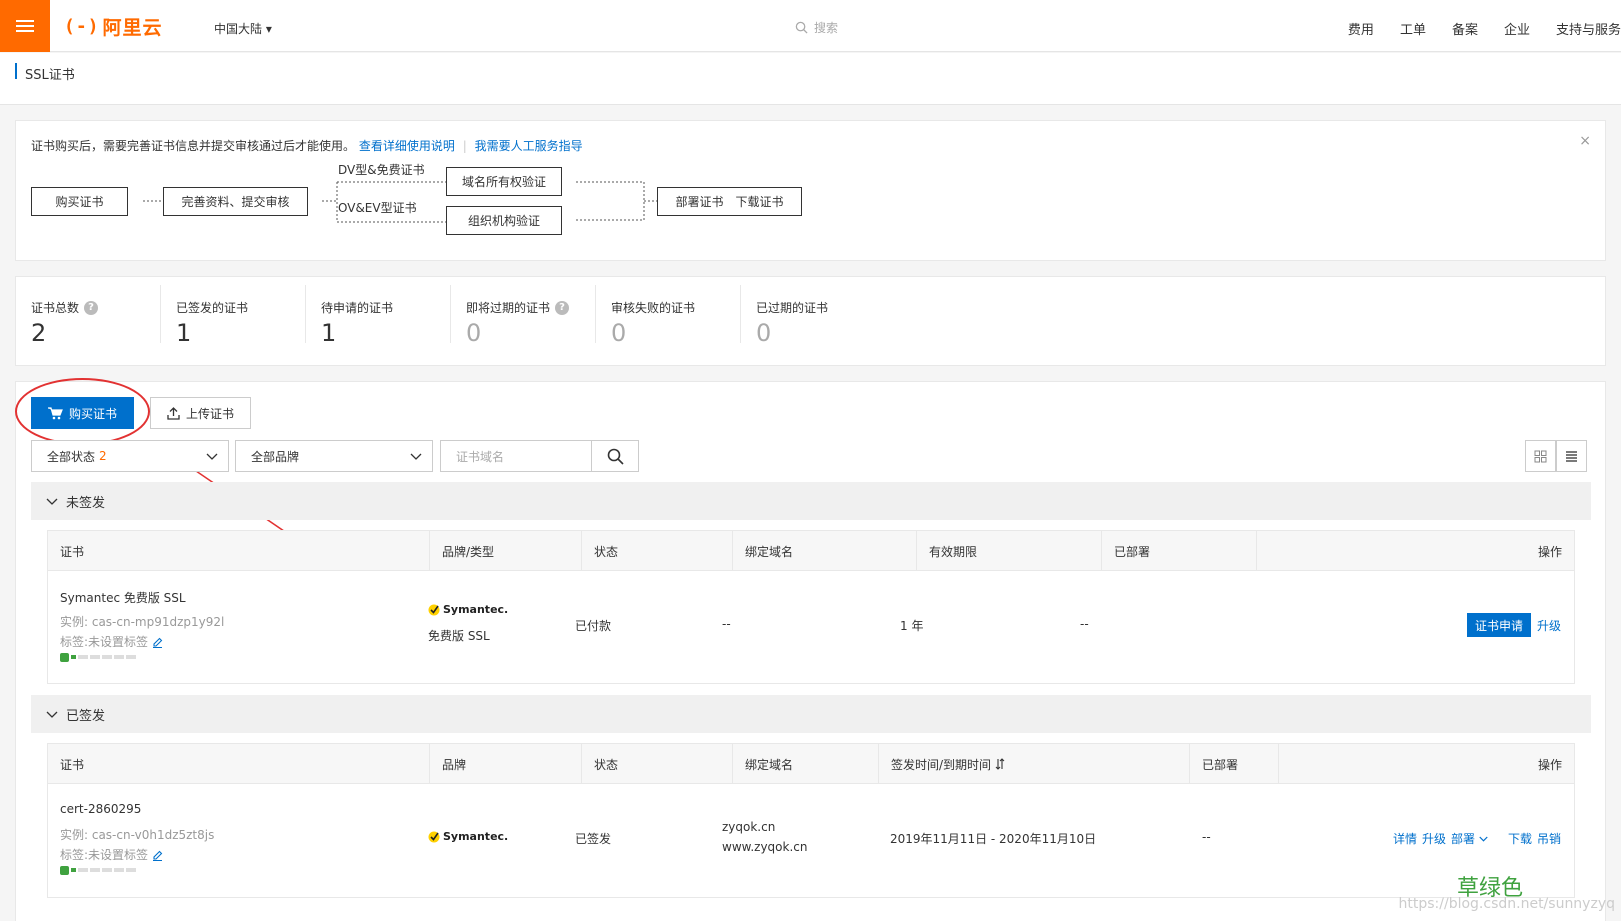 The height and width of the screenshot is (921, 1621). I want to click on aliyun-logo: (-) 阿里云, so click(113, 27).